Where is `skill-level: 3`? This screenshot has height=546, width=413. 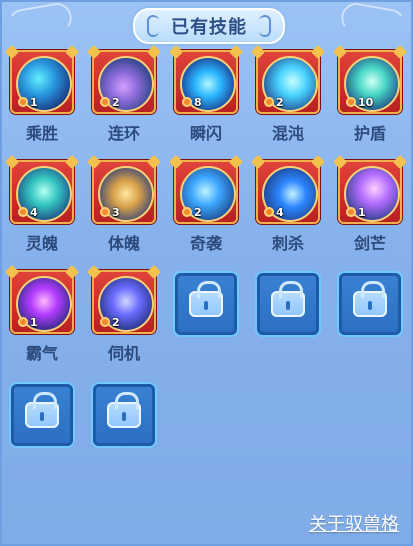
skill-level: 3 is located at coordinates (116, 212).